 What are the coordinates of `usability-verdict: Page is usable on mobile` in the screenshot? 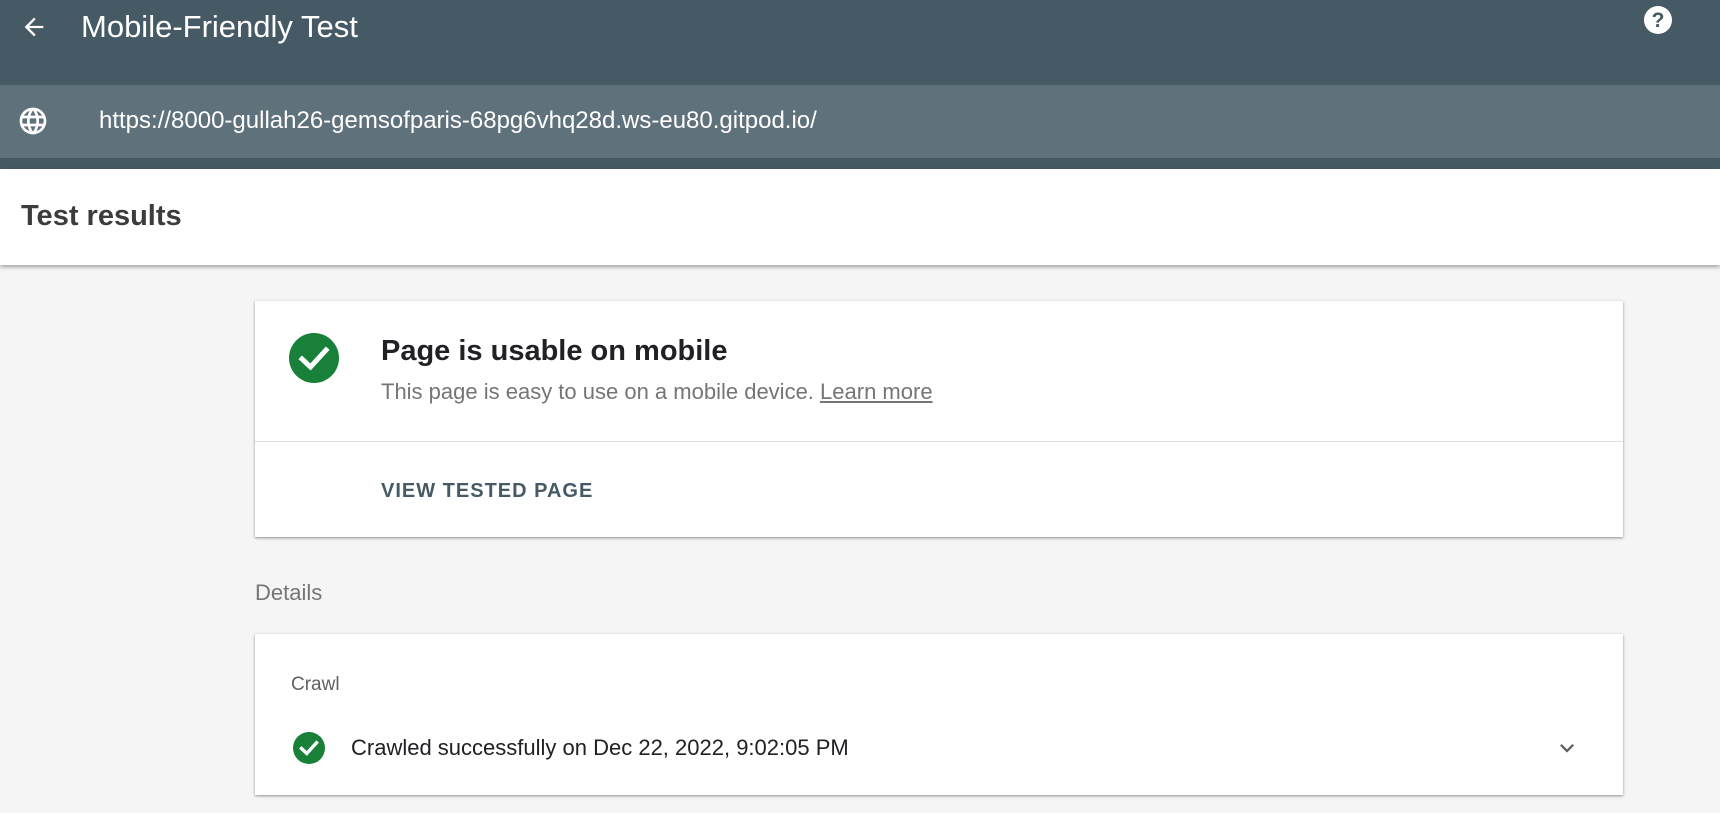 It's located at (554, 351).